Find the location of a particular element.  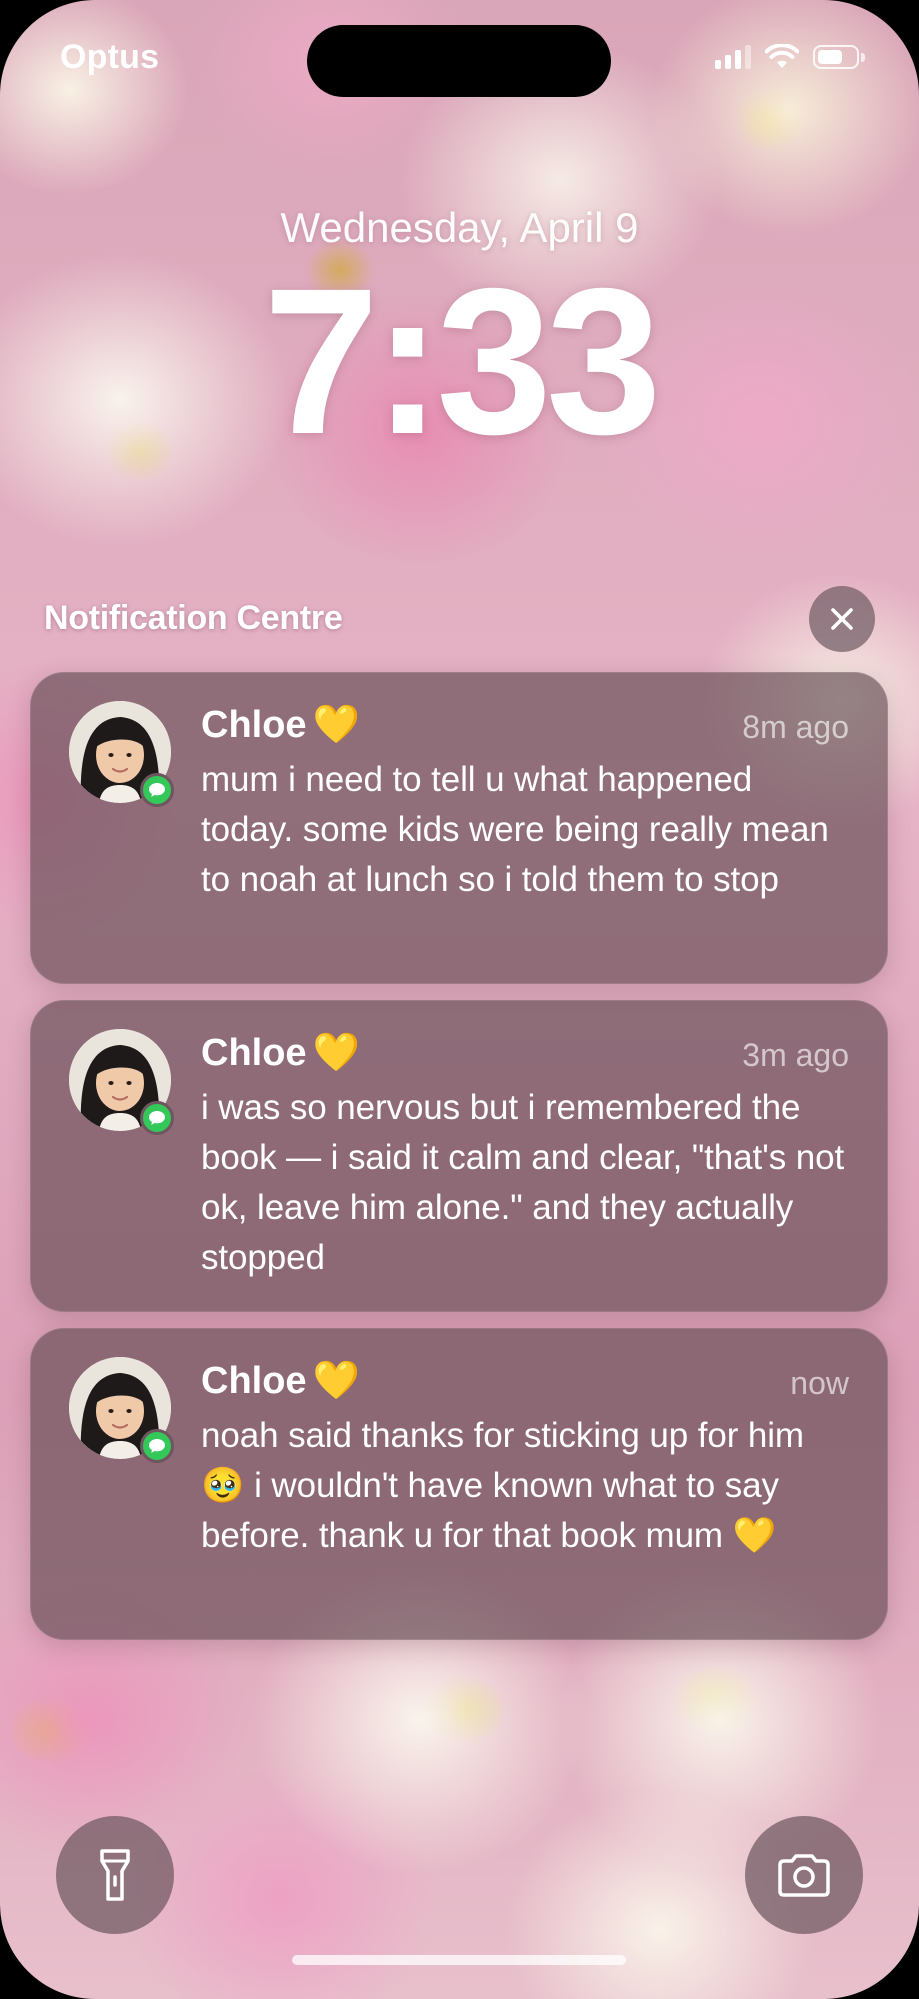

lock-time: 7:33 is located at coordinates (459, 362).